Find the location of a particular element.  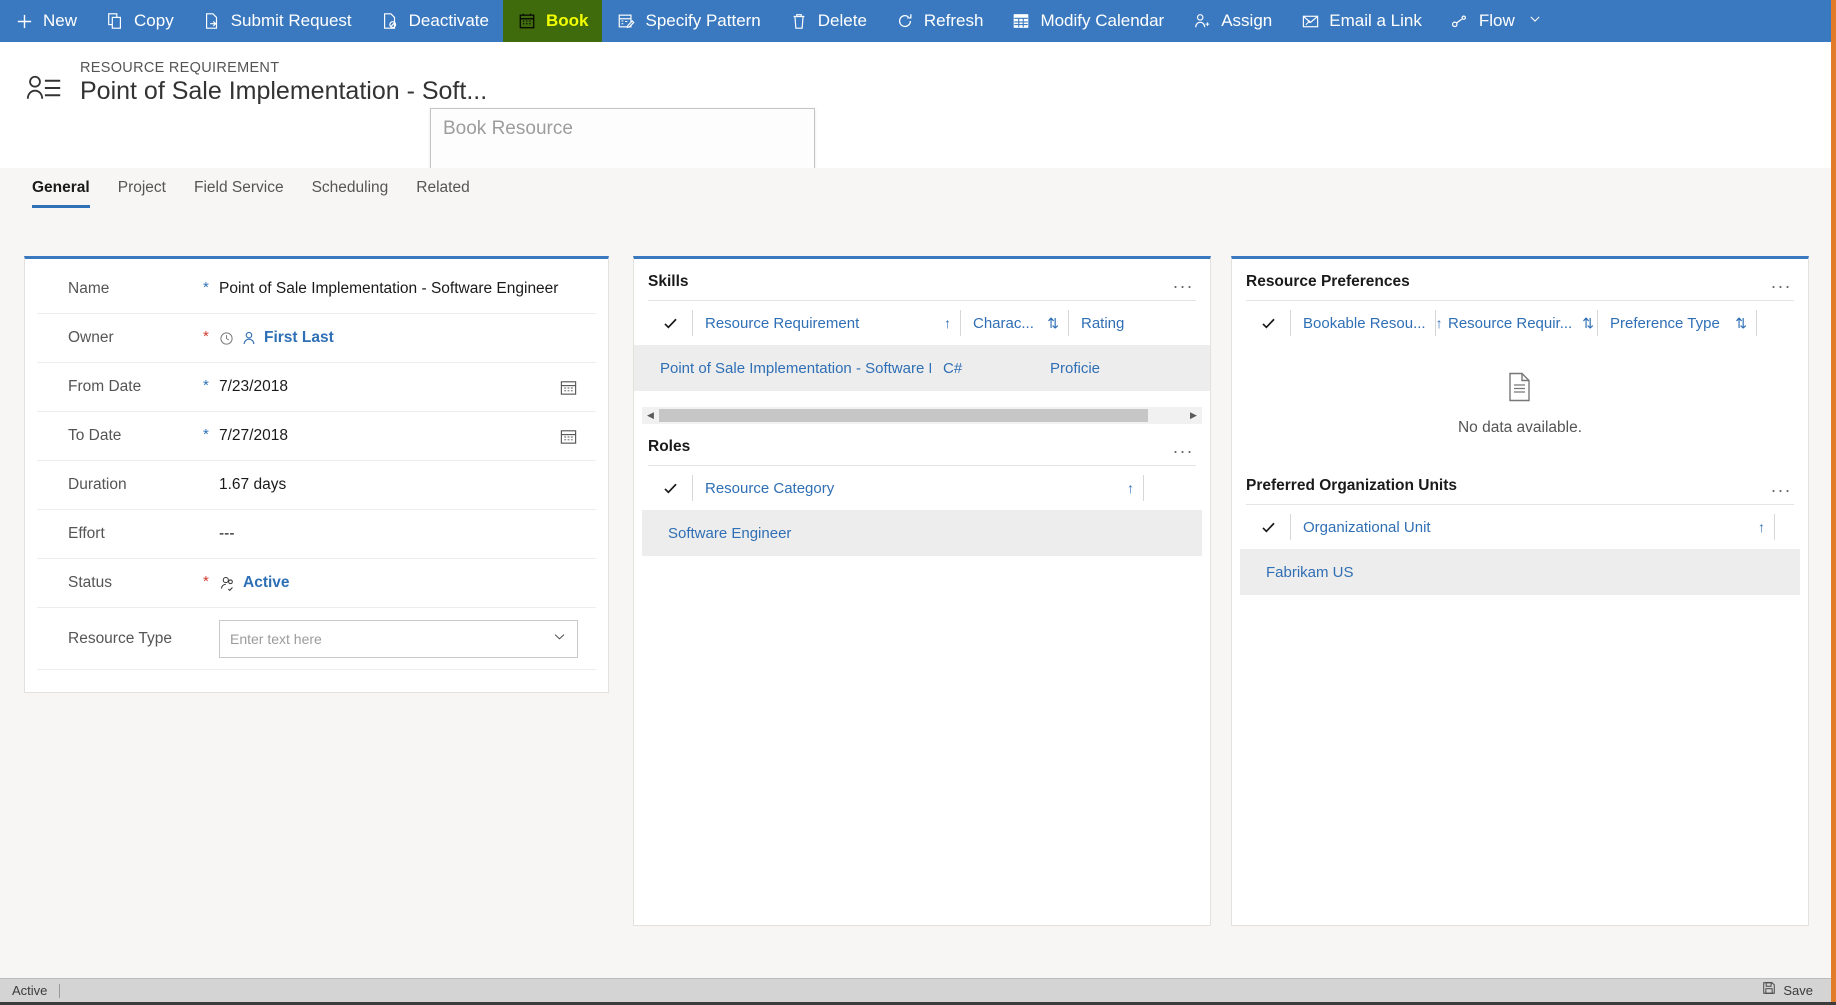

field-row-resource-type: Resource Type Enter text here is located at coordinates (316, 639).